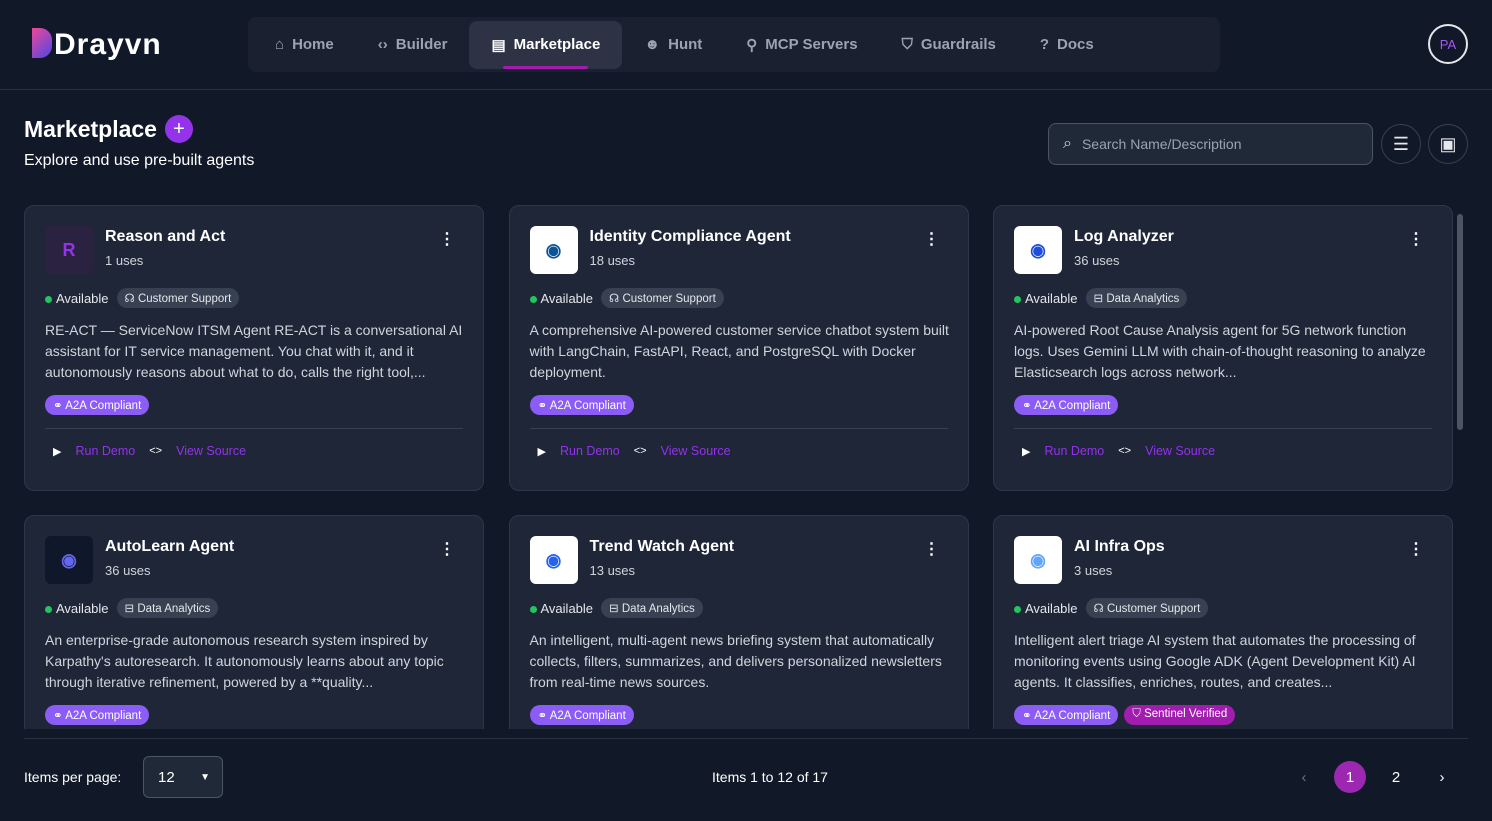 The image size is (1492, 821). I want to click on nav-label: Docs, so click(1075, 44).